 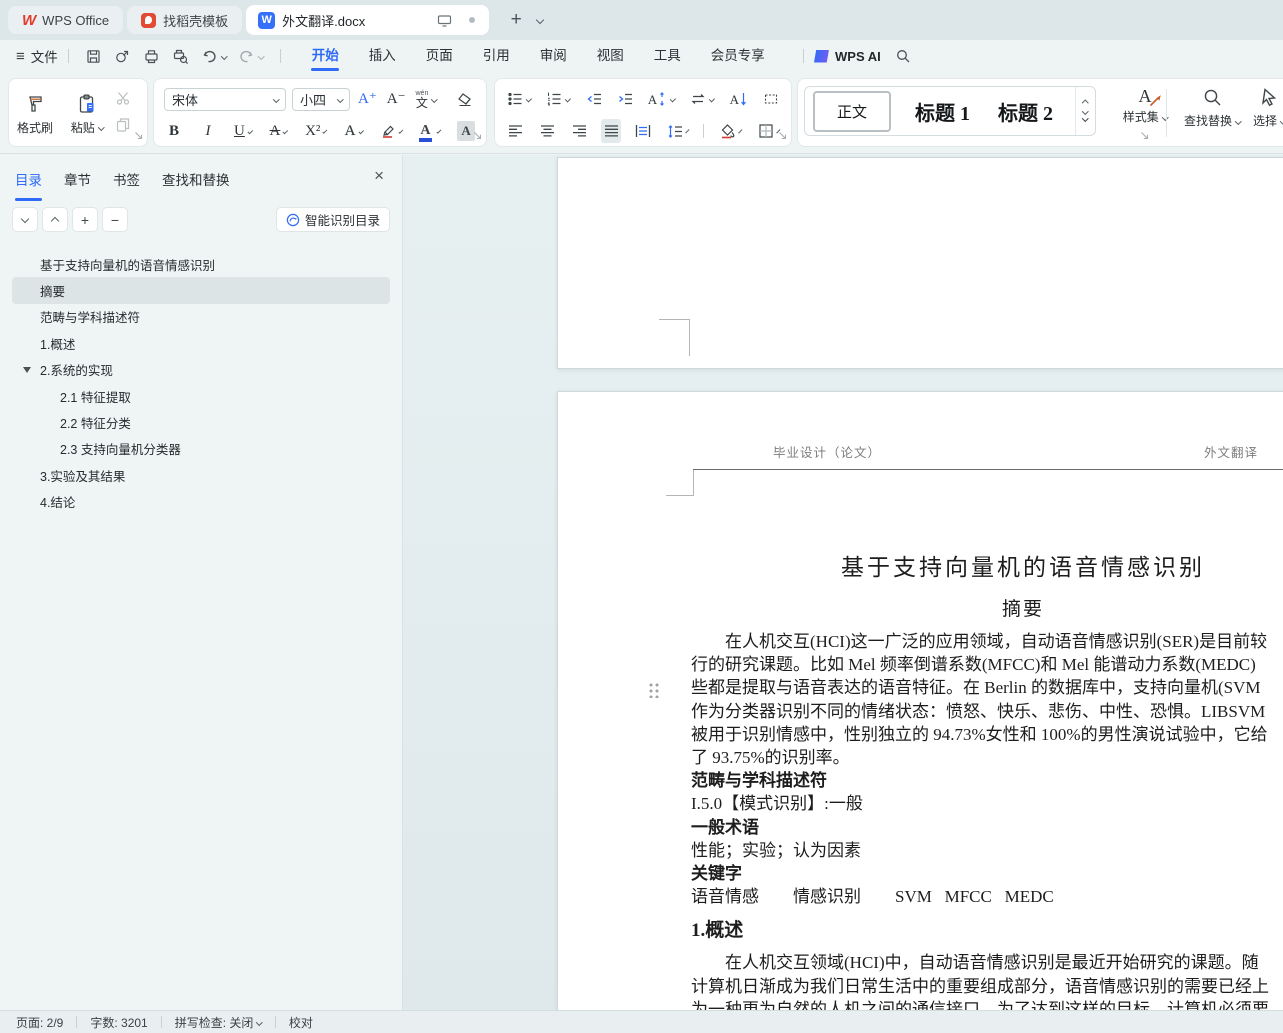 I want to click on smart-toc-button: 智能识别目录, so click(x=332, y=219).